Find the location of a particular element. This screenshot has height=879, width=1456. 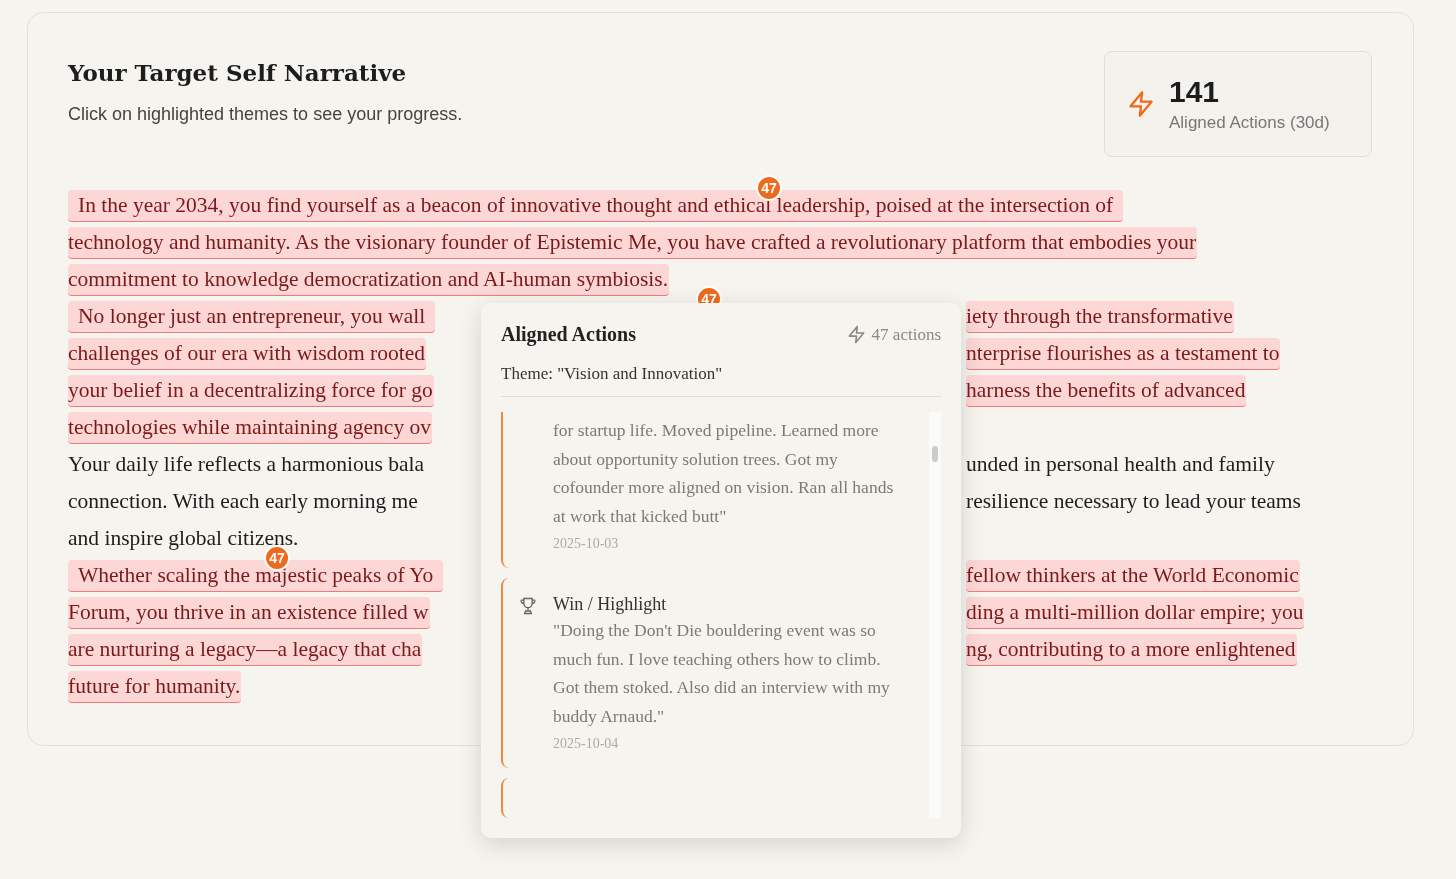

entry-text: "Doing the Don't Die bouldering event was so much fun. I love teaching others how to climb. Got them stoked. Also did an interview with my buddy Arnaud." is located at coordinates (722, 673).